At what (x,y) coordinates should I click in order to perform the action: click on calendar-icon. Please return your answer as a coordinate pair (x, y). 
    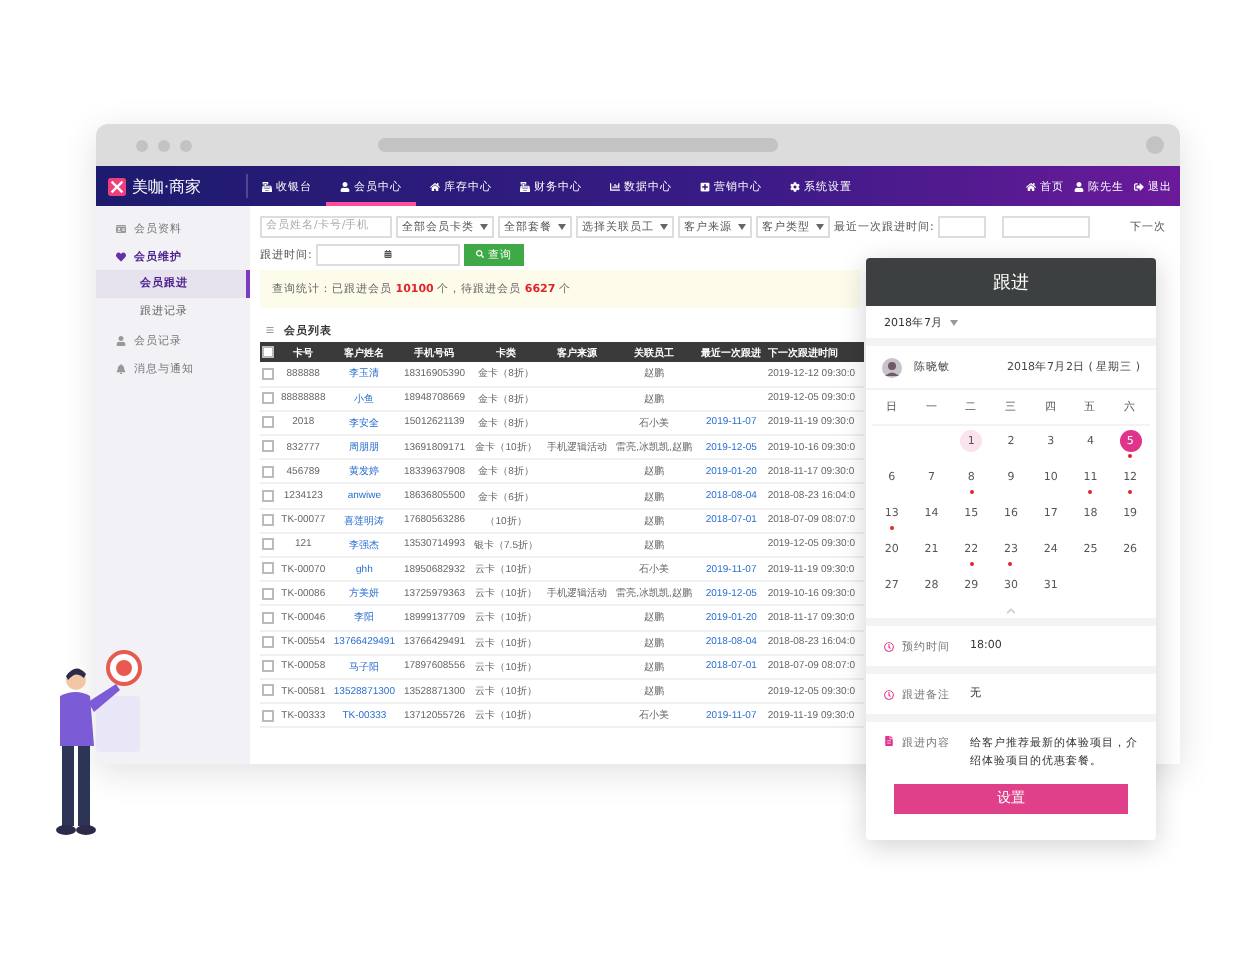
    Looking at the image, I should click on (387, 254).